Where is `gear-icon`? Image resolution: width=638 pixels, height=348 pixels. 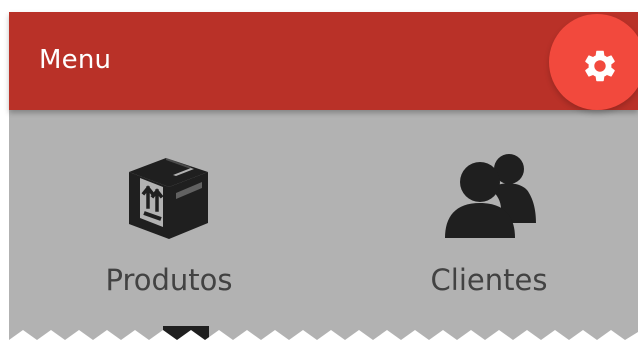 gear-icon is located at coordinates (600, 66).